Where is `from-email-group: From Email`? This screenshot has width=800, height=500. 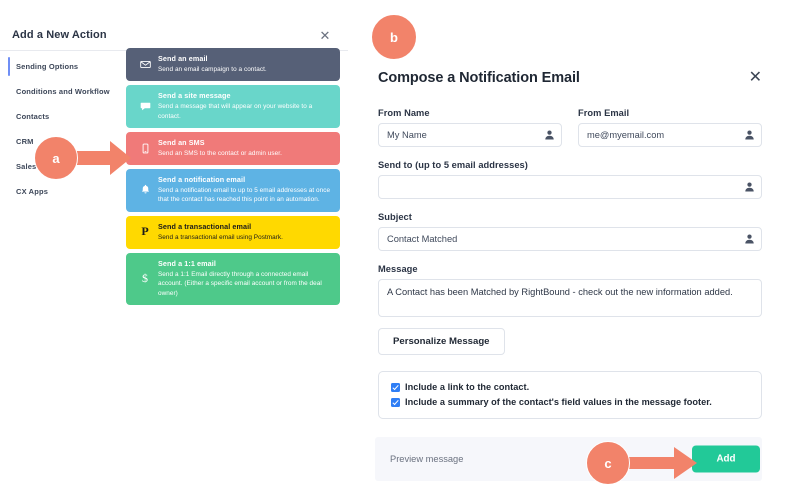 from-email-group: From Email is located at coordinates (670, 127).